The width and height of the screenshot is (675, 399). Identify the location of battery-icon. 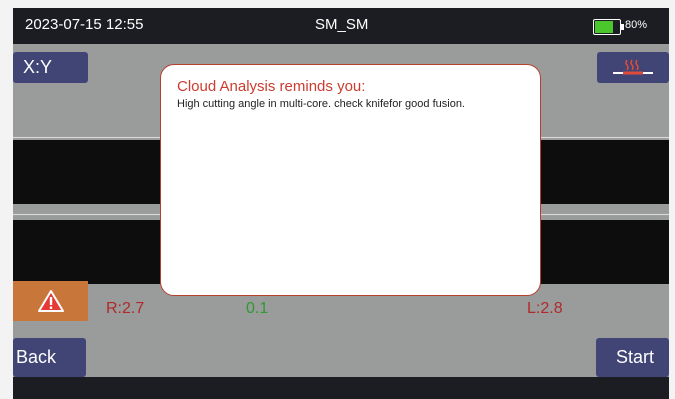
(608, 27).